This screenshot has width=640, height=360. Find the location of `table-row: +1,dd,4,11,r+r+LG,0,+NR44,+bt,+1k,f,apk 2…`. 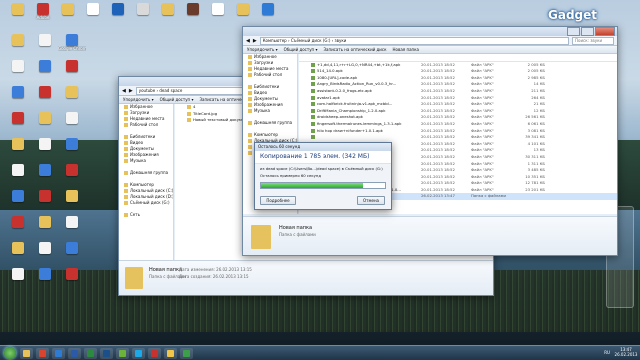

table-row: +1,dd,4,11,r+r+LG,0,+NR44,+bt,+1k,f,apk 2… is located at coordinates (458, 65).